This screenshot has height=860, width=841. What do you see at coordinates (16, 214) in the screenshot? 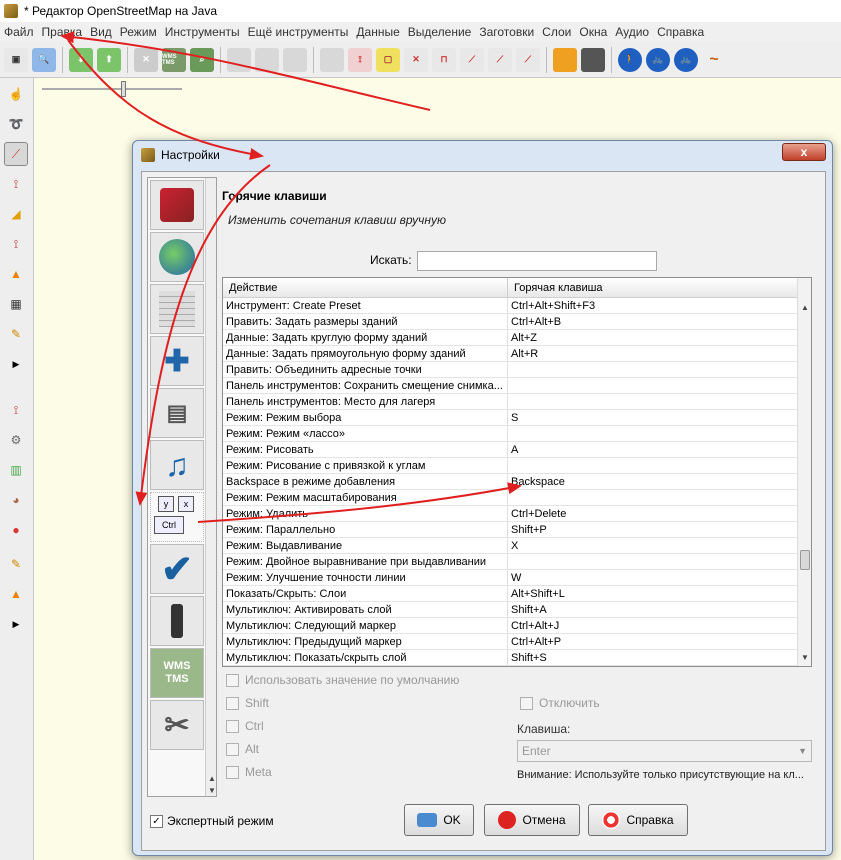
I see `angle-icon: ◢` at bounding box center [16, 214].